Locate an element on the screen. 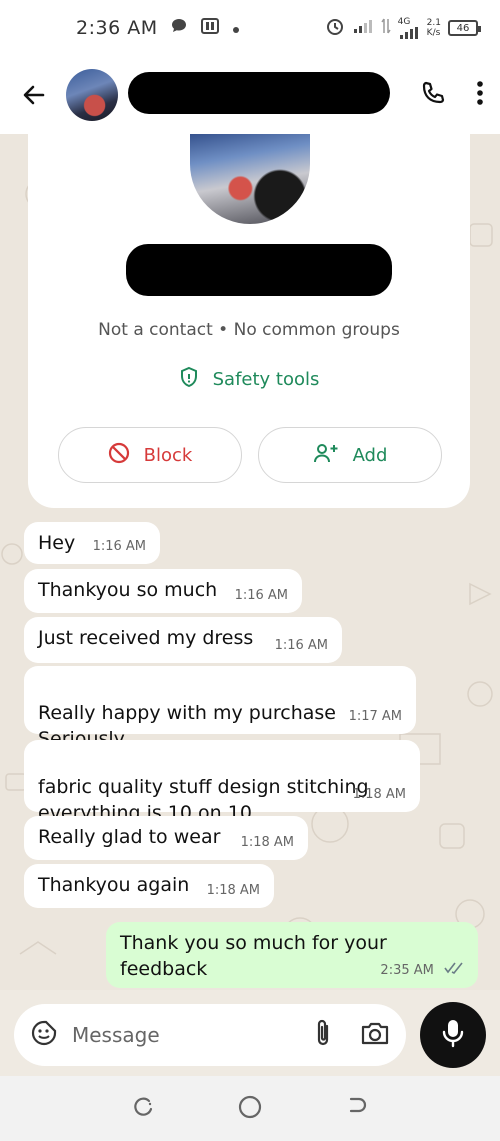 Image resolution: width=500 pixels, height=1141 pixels. message-time-row: 2:35 AM is located at coordinates (422, 970).